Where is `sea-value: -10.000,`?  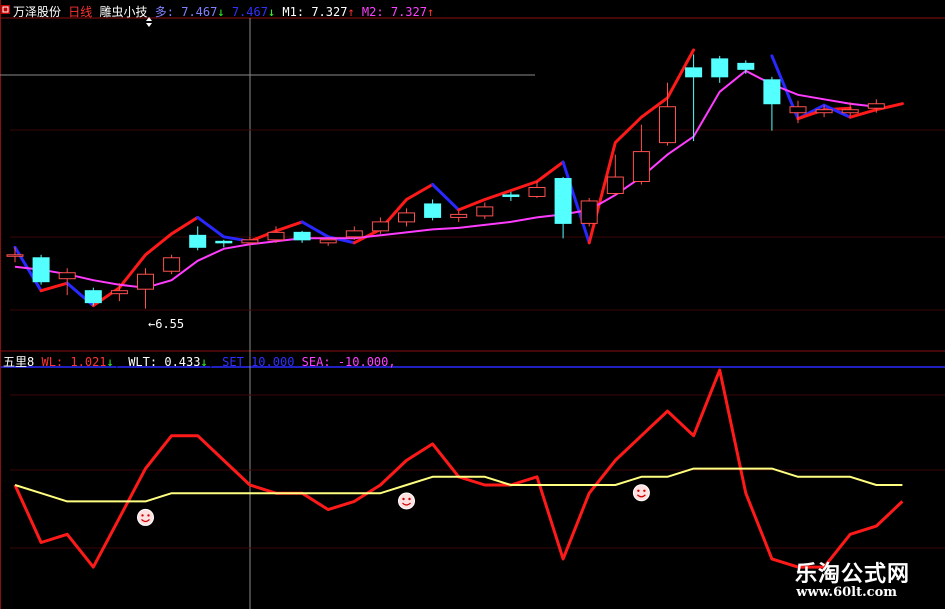 sea-value: -10.000, is located at coordinates (366, 362).